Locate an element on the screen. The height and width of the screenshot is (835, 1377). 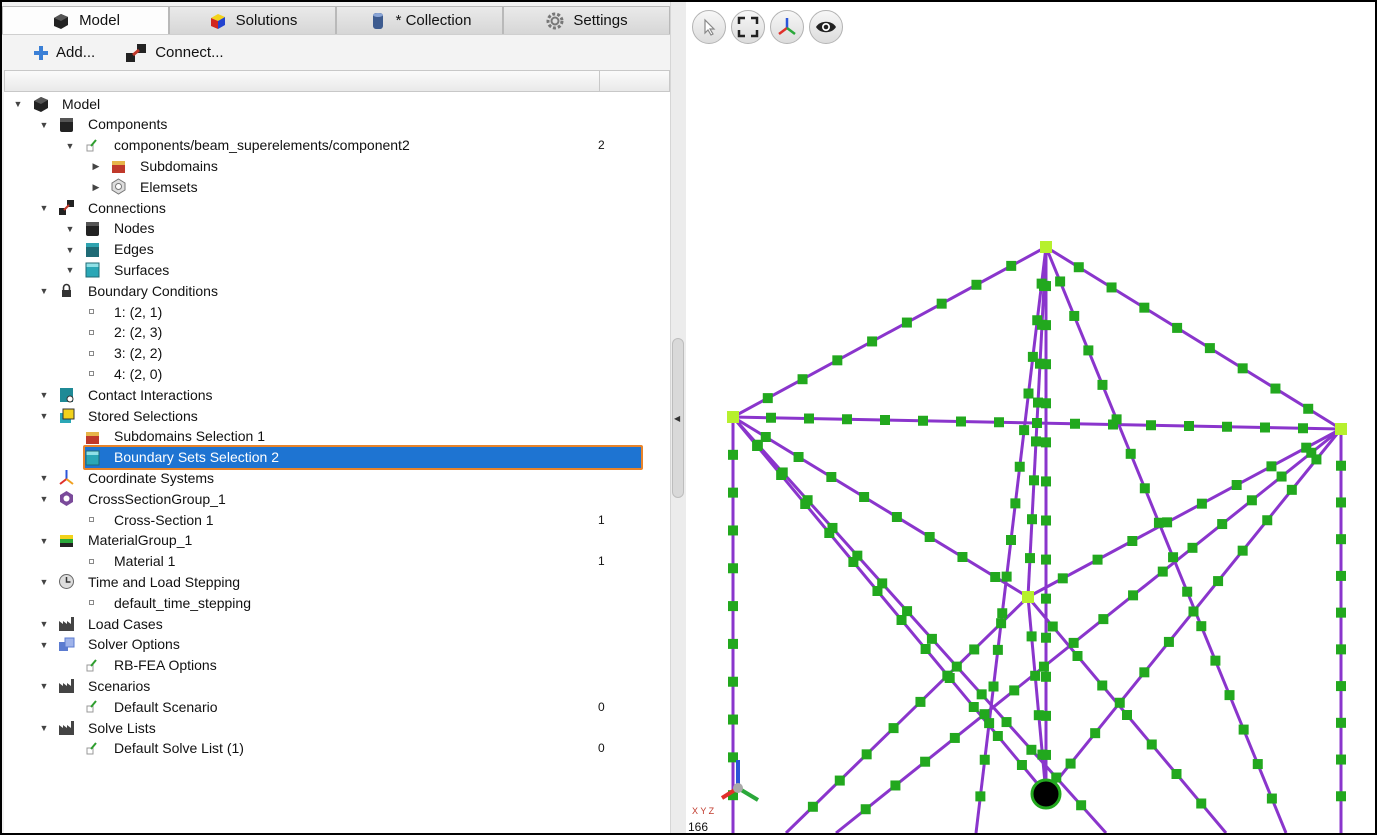
expand-arrow-icon: ▶ is located at coordinates (96, 166).